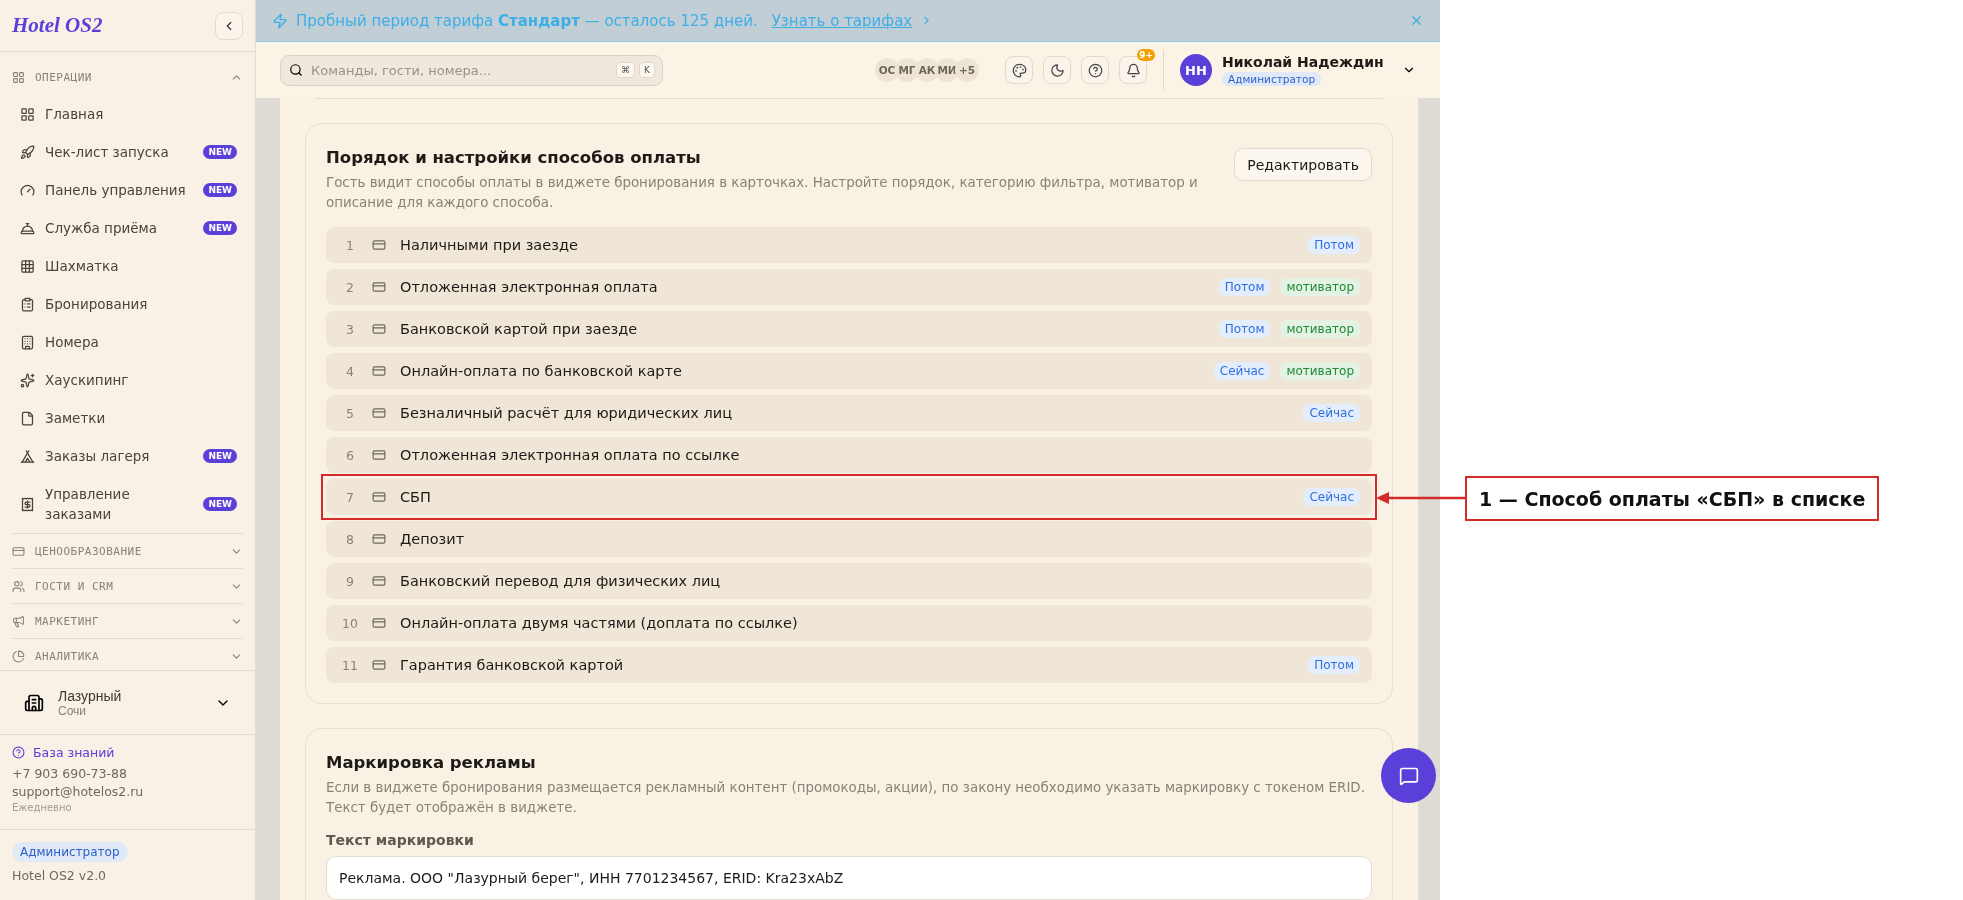 Image resolution: width=1963 pixels, height=900 pixels. I want to click on nav-group-header: АНАЛИТИКА, so click(127, 654).